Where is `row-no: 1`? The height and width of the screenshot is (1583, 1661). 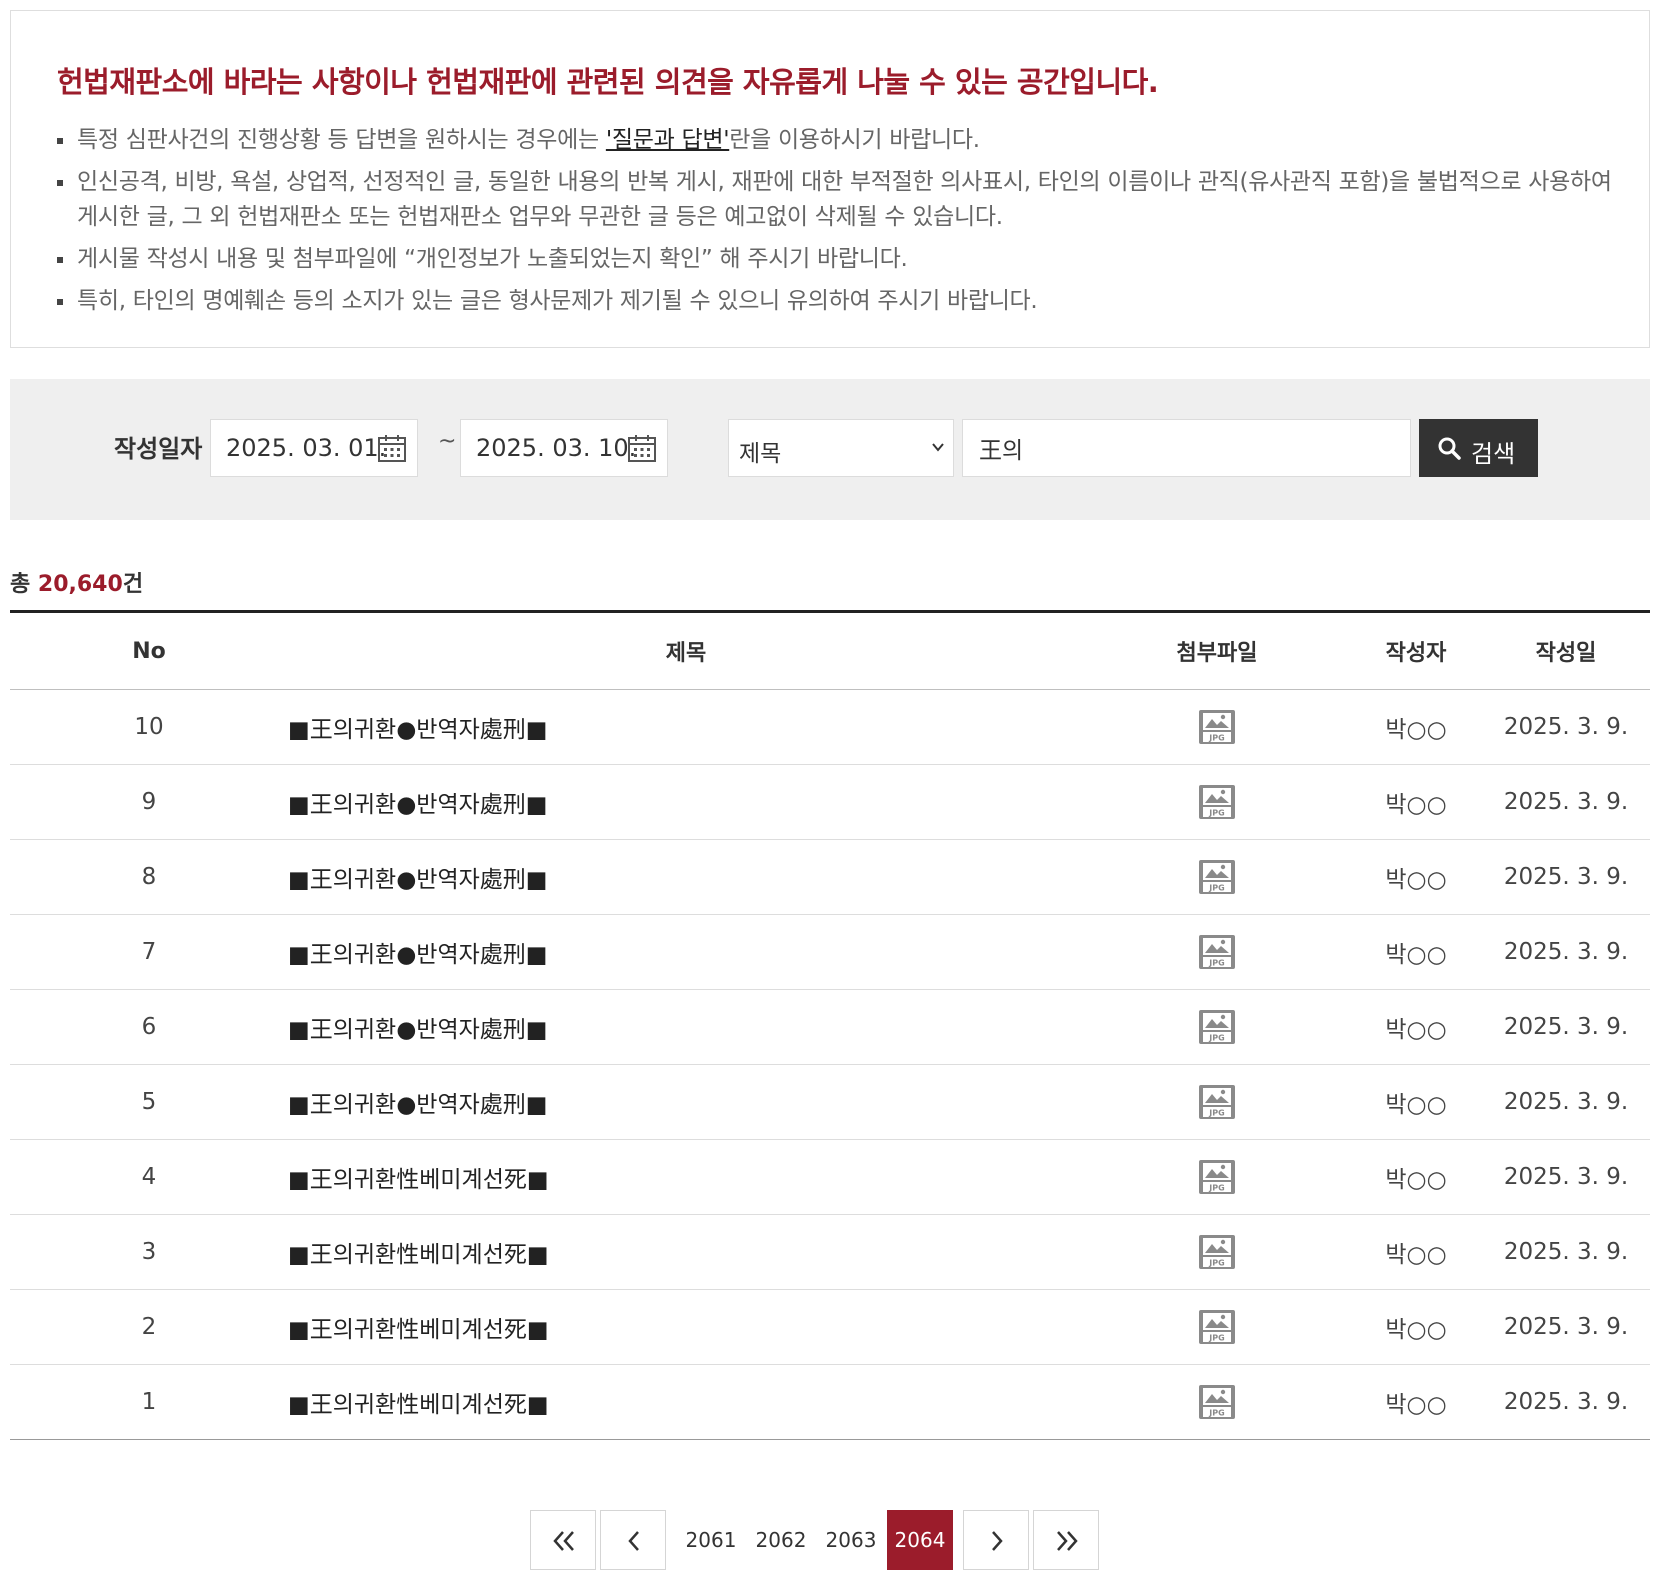 row-no: 1 is located at coordinates (149, 1402).